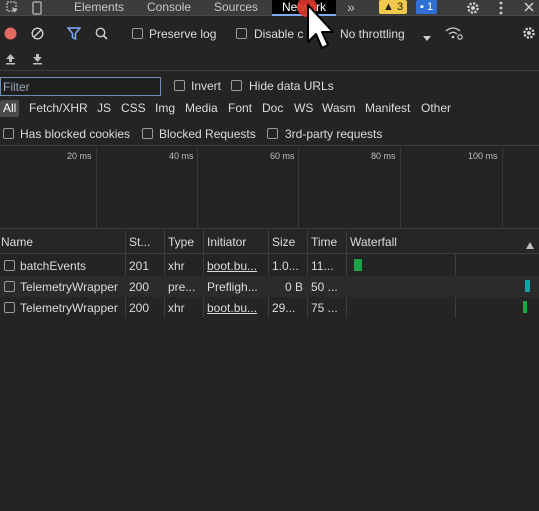  What do you see at coordinates (334, 134) in the screenshot?
I see `third-party-label: 3rd-party requests` at bounding box center [334, 134].